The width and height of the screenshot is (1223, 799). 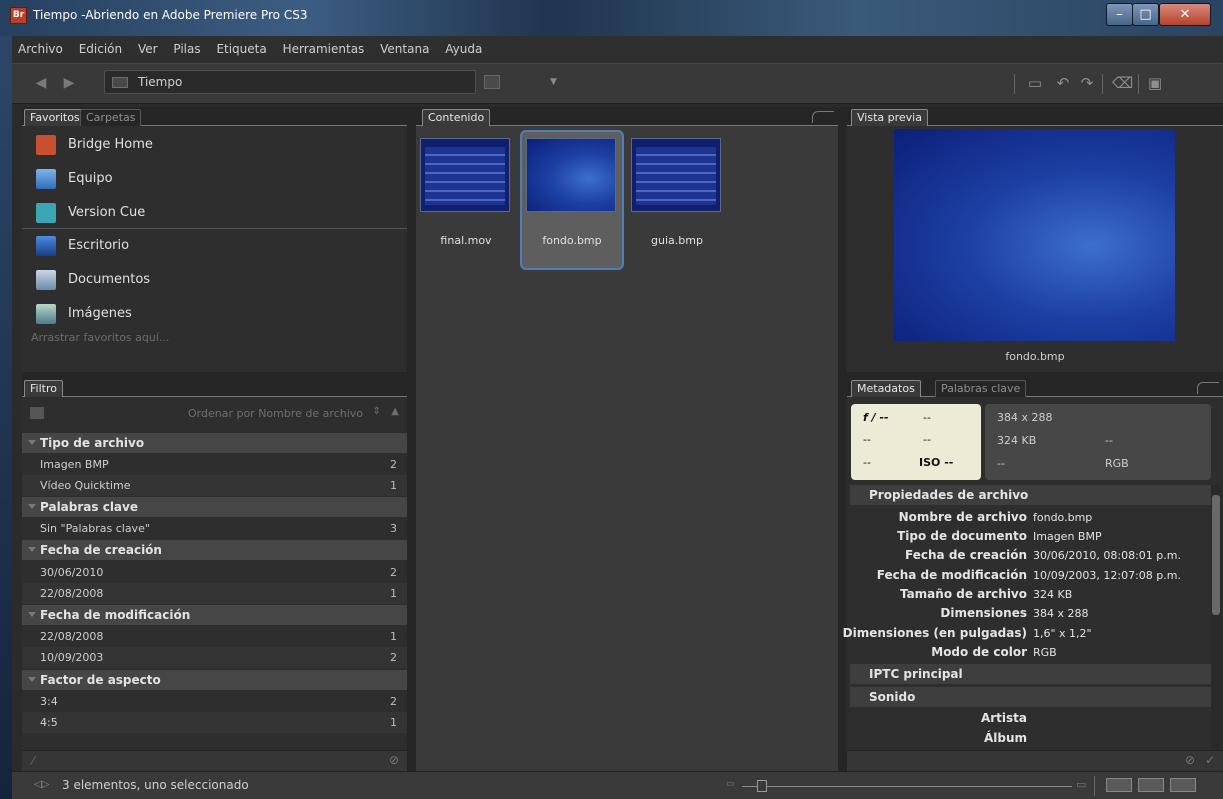 What do you see at coordinates (90, 178) in the screenshot?
I see `favorite-label: Equipo` at bounding box center [90, 178].